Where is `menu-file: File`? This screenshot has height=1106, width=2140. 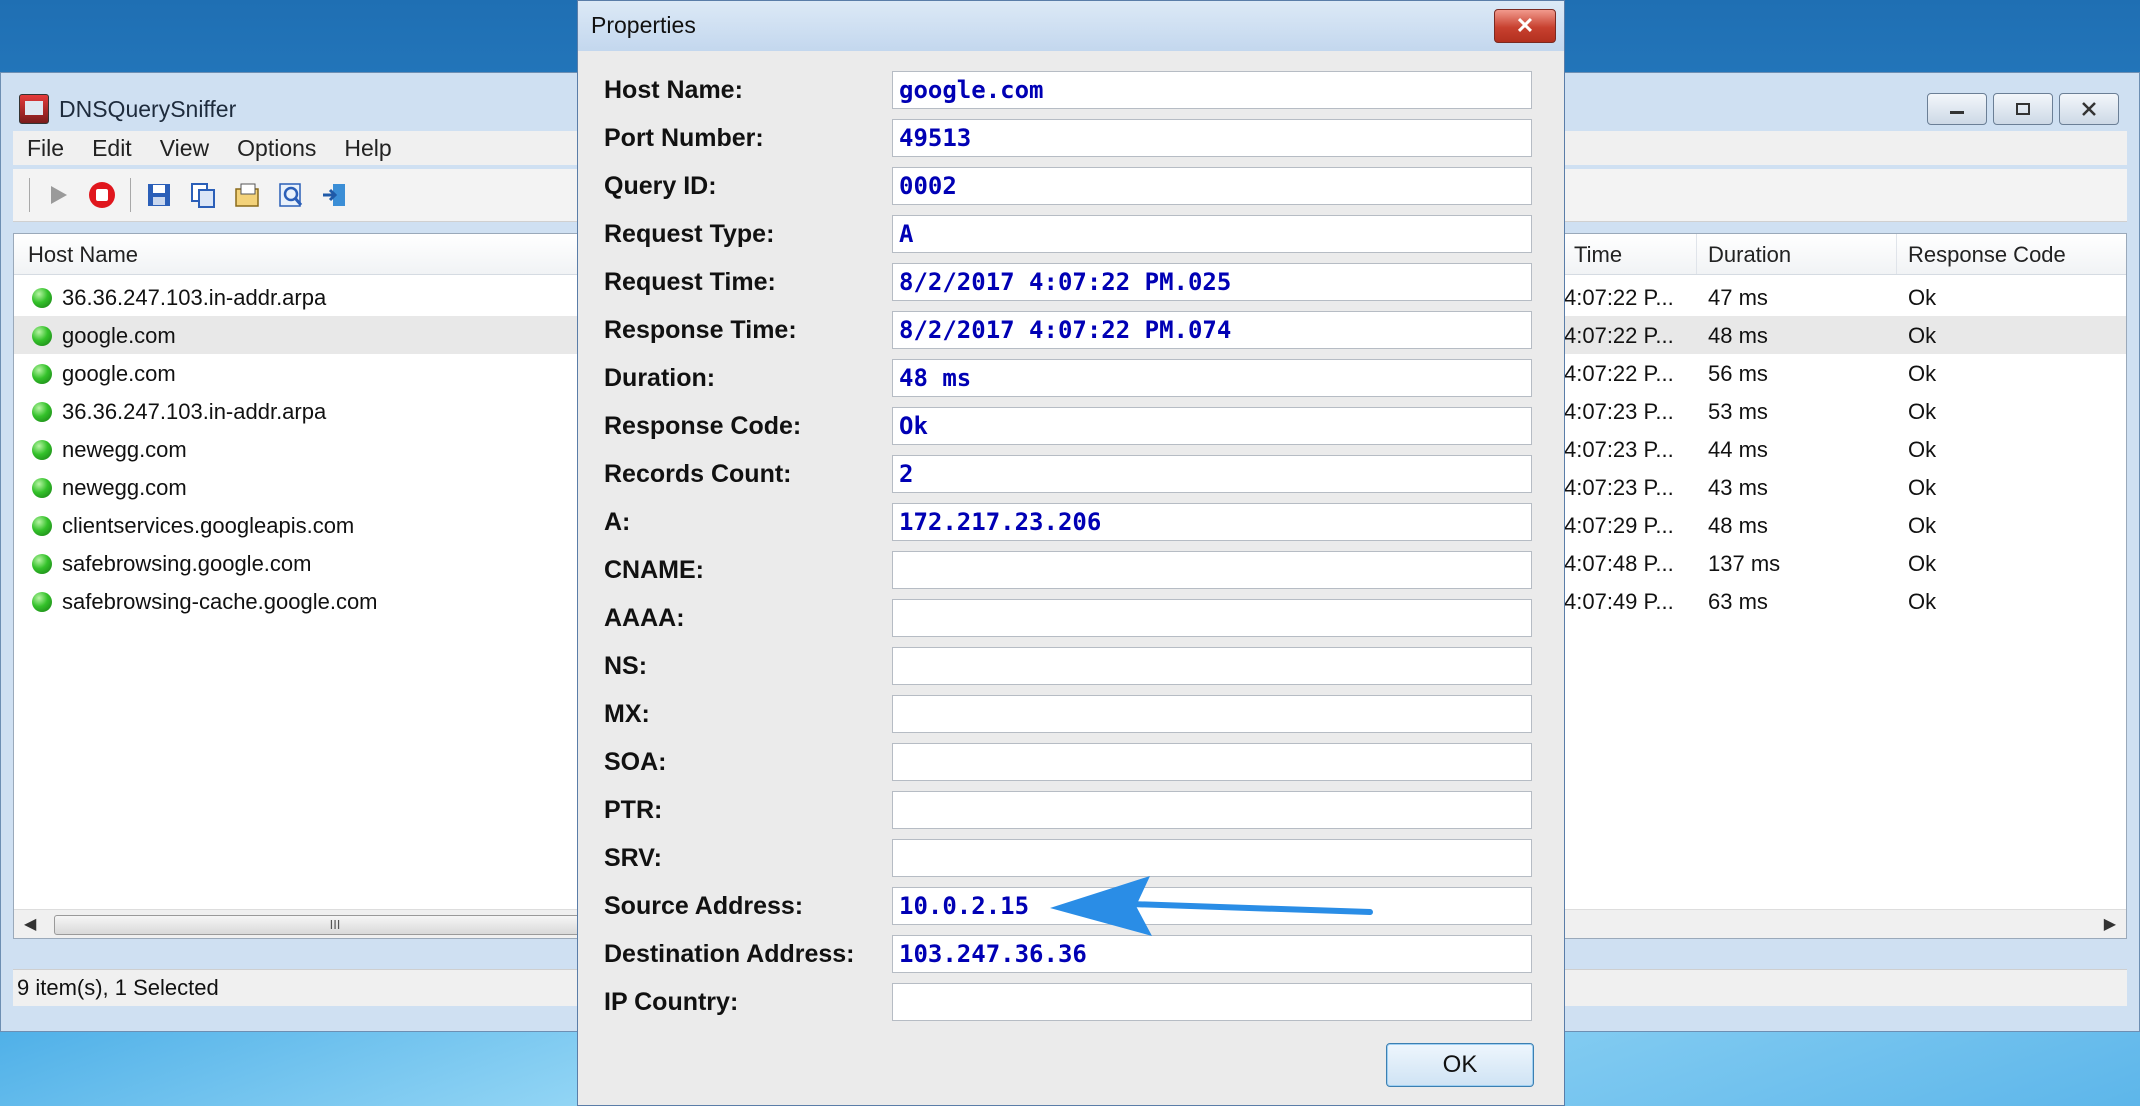 menu-file: File is located at coordinates (45, 148).